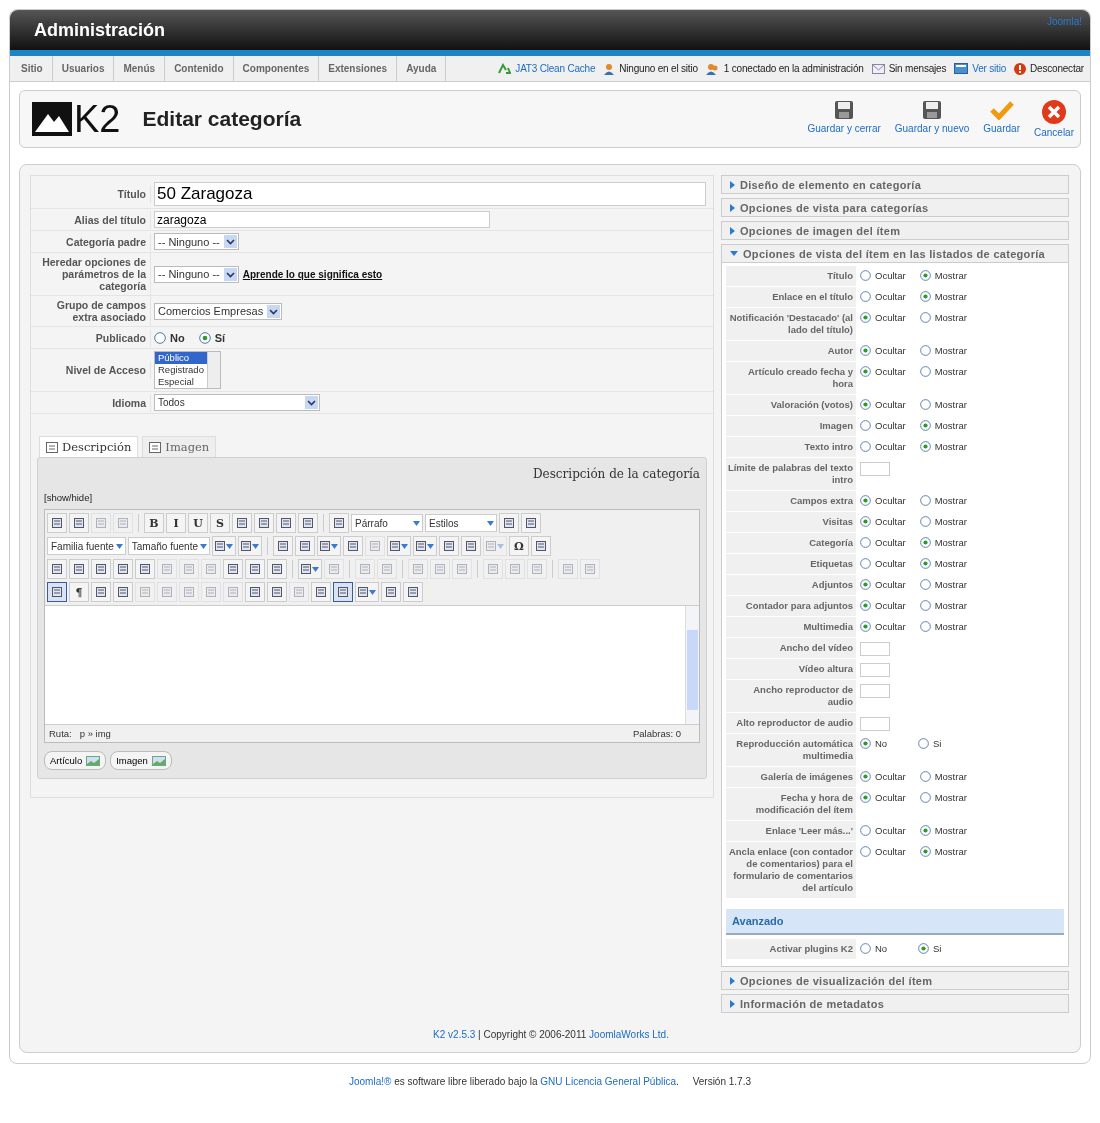  What do you see at coordinates (154, 523) in the screenshot?
I see `toolbar-button: B` at bounding box center [154, 523].